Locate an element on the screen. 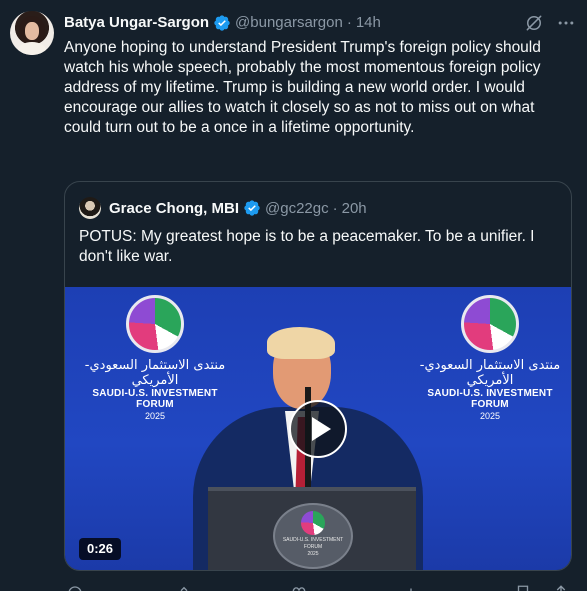  author-handle: @bungarsargon is located at coordinates (289, 23).